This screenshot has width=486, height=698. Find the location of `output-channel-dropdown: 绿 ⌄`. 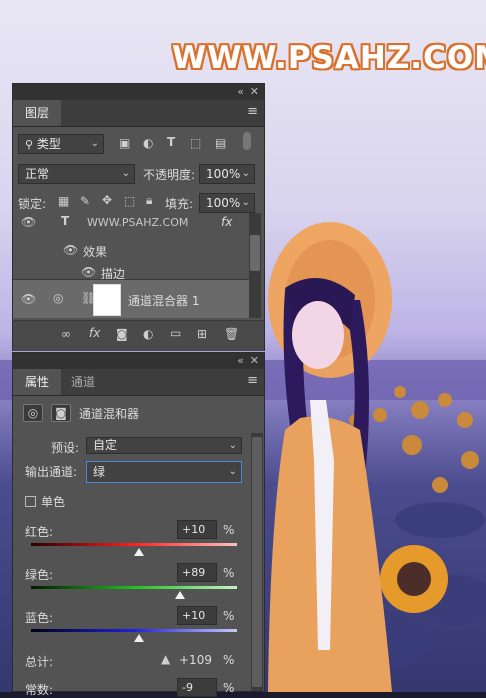

output-channel-dropdown: 绿 ⌄ is located at coordinates (164, 472).